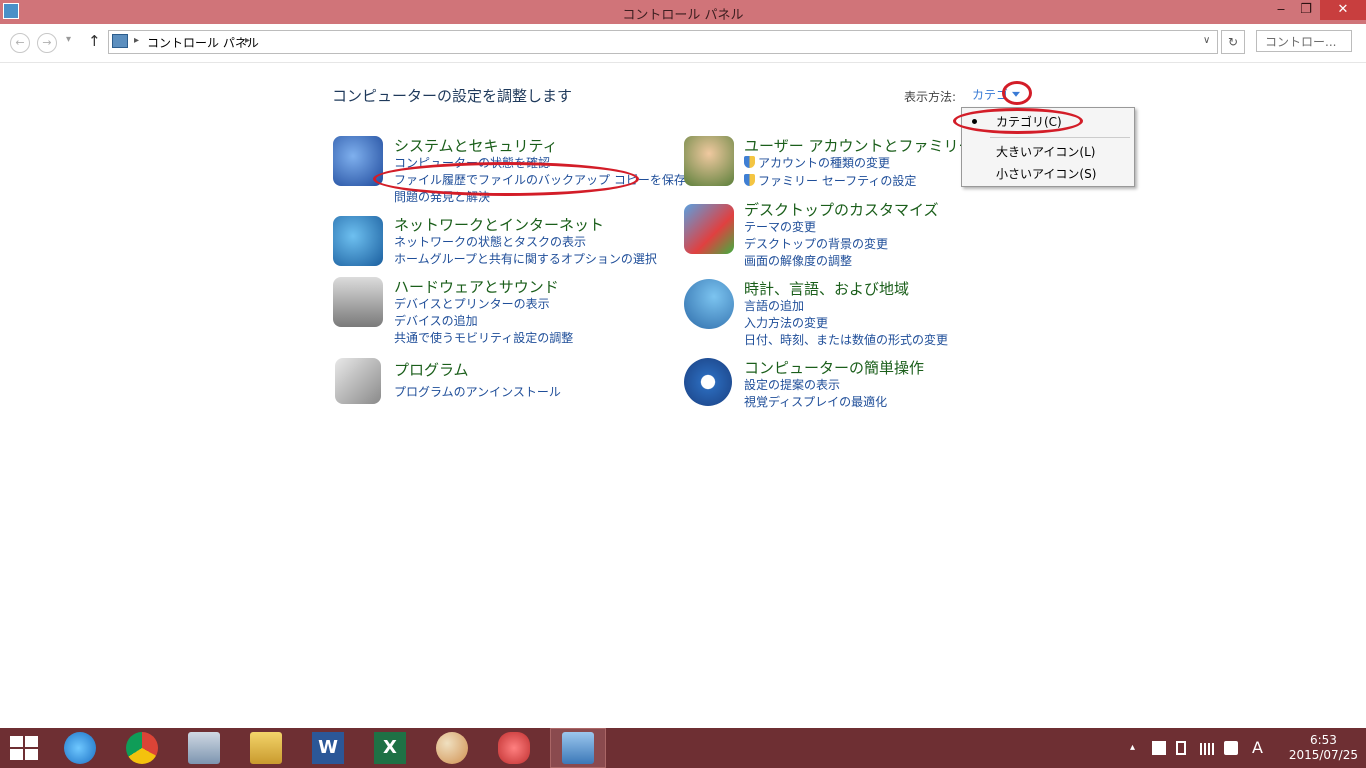 This screenshot has height=768, width=1366. What do you see at coordinates (68, 39) in the screenshot?
I see `recent-locations-button: ▾` at bounding box center [68, 39].